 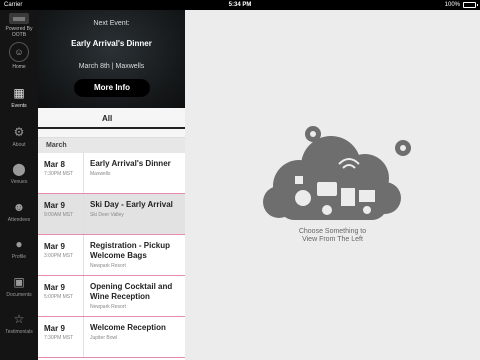 I want to click on empty-state-line-1: Choose Something to, so click(x=332, y=231).